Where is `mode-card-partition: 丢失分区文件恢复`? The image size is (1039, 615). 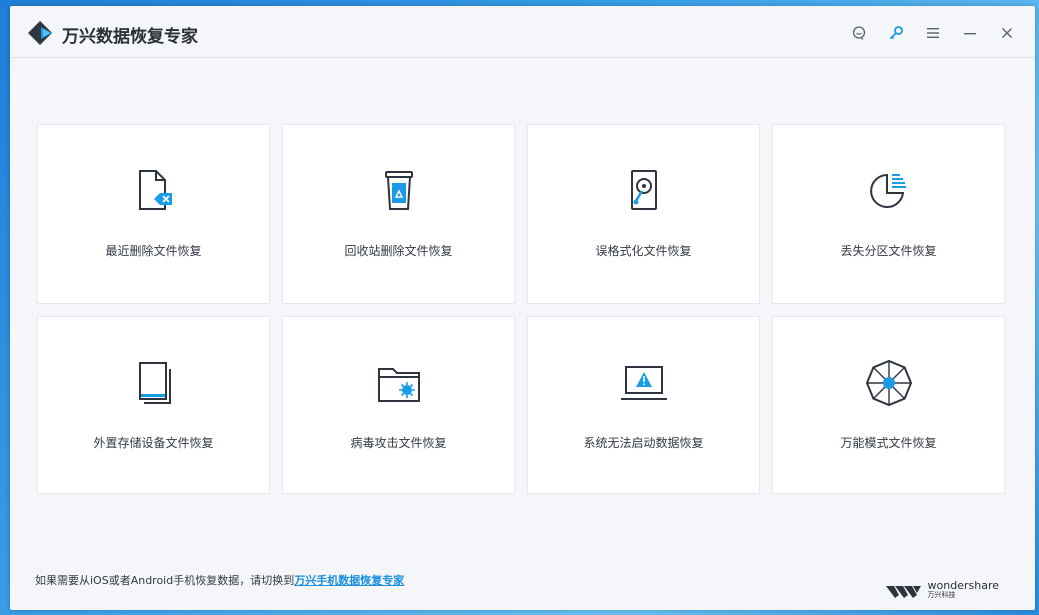 mode-card-partition: 丢失分区文件恢复 is located at coordinates (888, 214).